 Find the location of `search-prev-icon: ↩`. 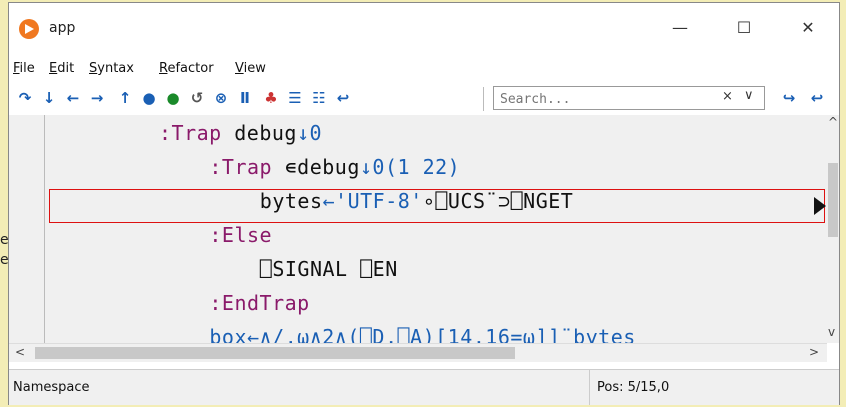

search-prev-icon: ↩ is located at coordinates (817, 98).